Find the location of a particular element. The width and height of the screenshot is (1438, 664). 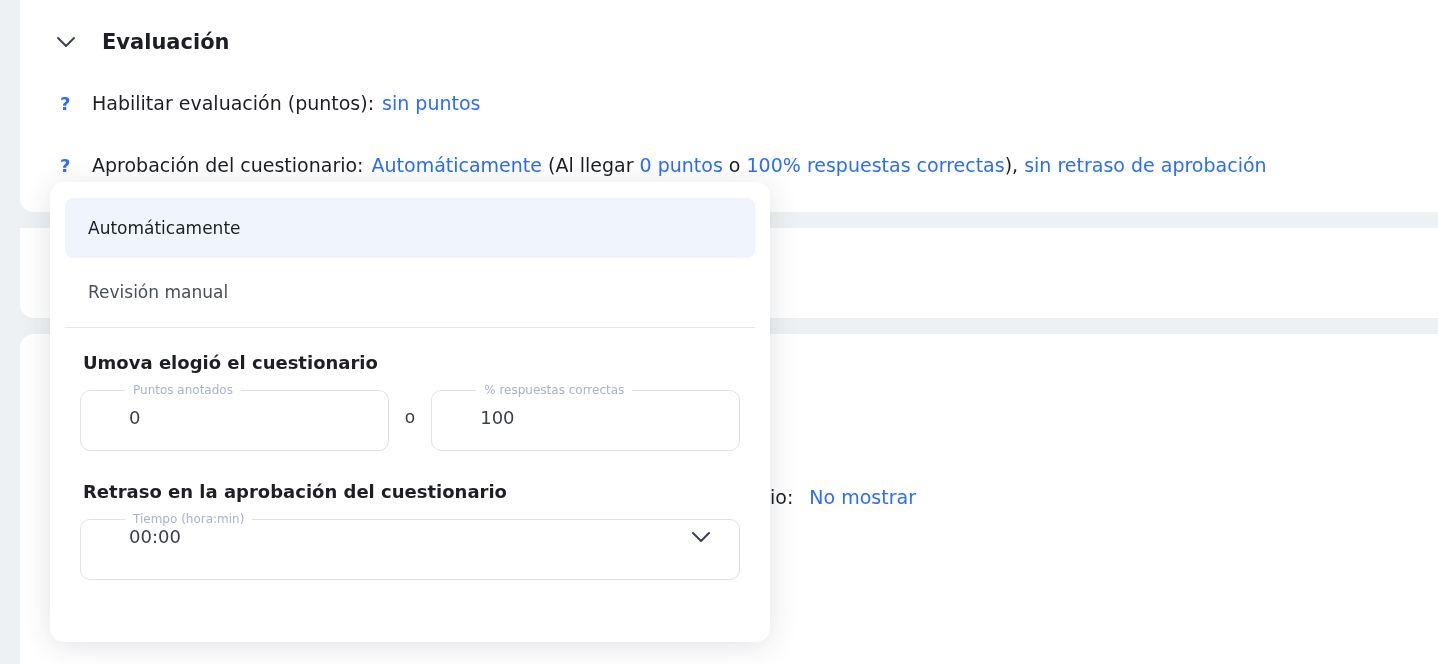

setting-value: Automáticamente (Al llegar 0 puntos o 100% respuestas correctas), sin retraso de aprobación is located at coordinates (819, 165).